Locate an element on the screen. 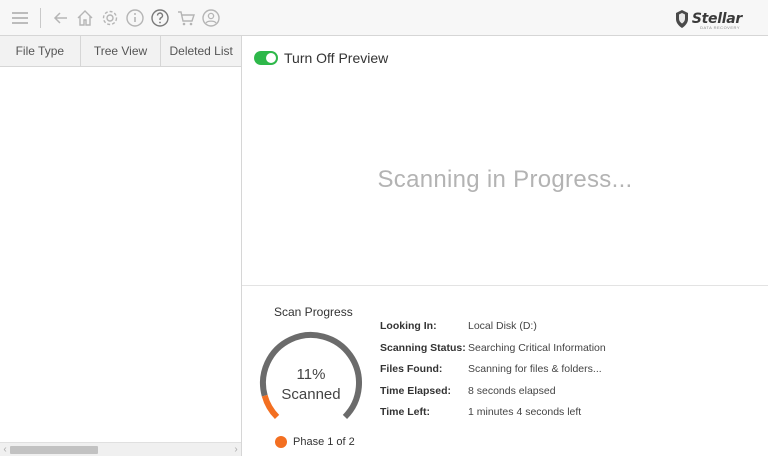  scan-progress-title: Scan Progress is located at coordinates (313, 312).